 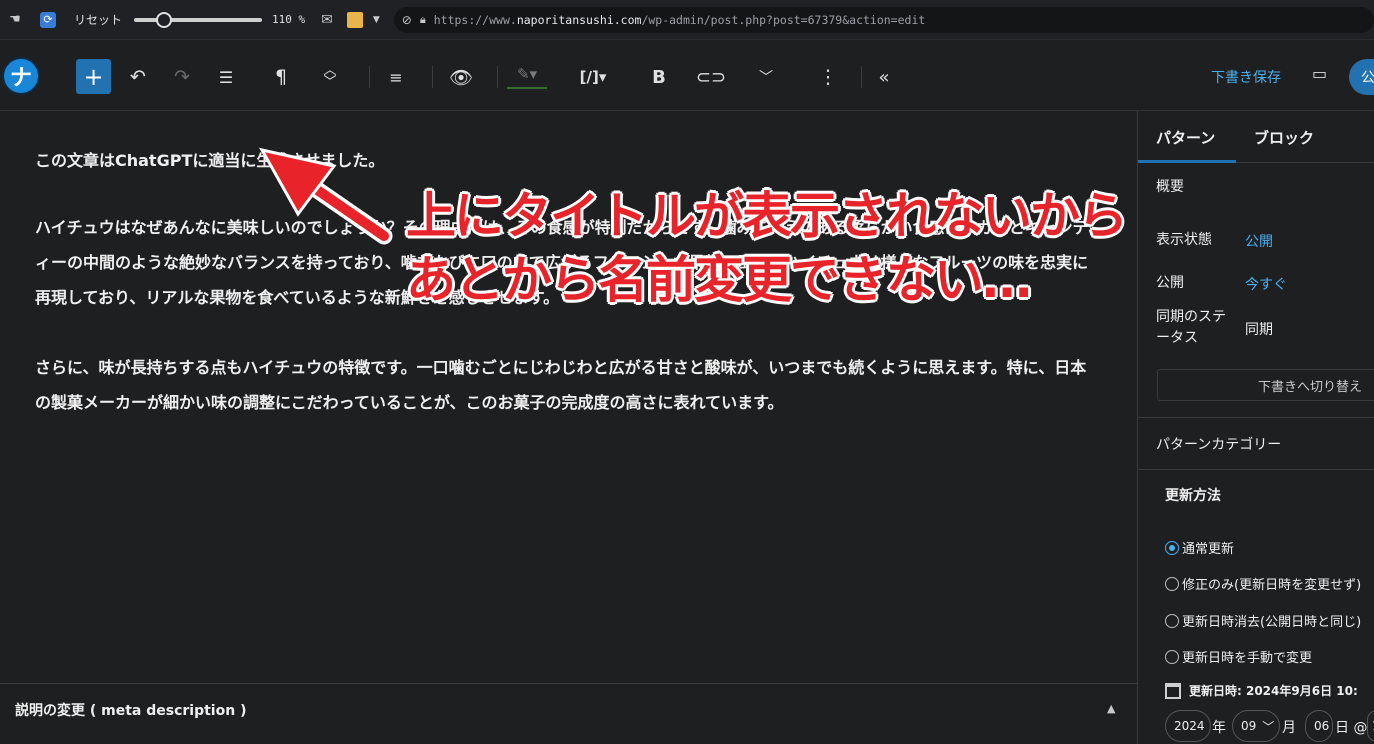 I want to click on annotation-text-line1: 上にタイトルが表示されないから, so click(x=767, y=216).